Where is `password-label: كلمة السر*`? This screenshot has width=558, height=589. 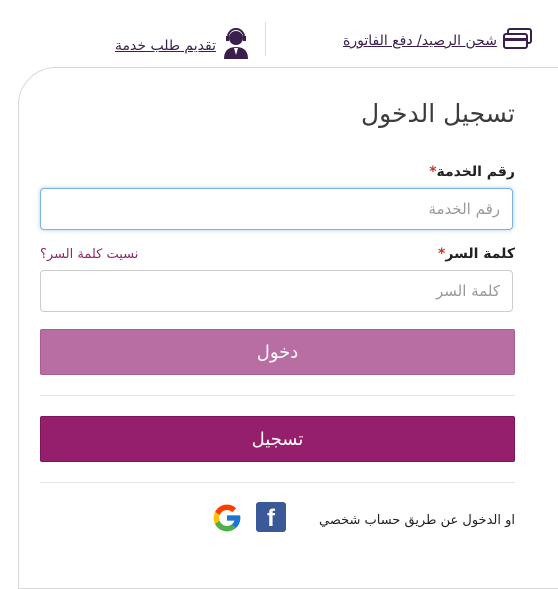
password-label: كلمة السر* is located at coordinates (476, 254).